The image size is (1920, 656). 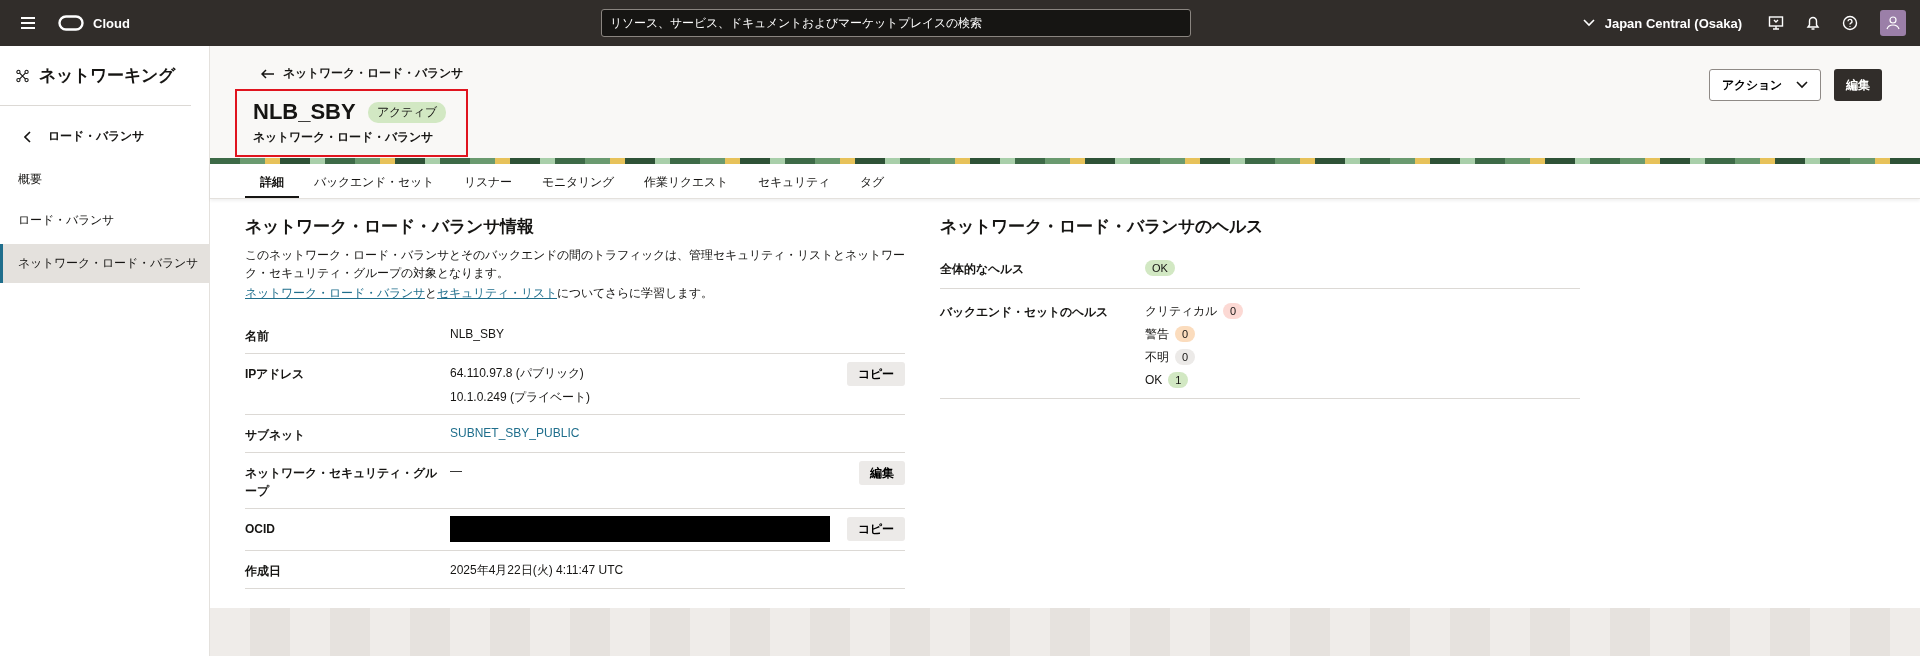 I want to click on tab: 作業リクエスト, so click(x=686, y=181).